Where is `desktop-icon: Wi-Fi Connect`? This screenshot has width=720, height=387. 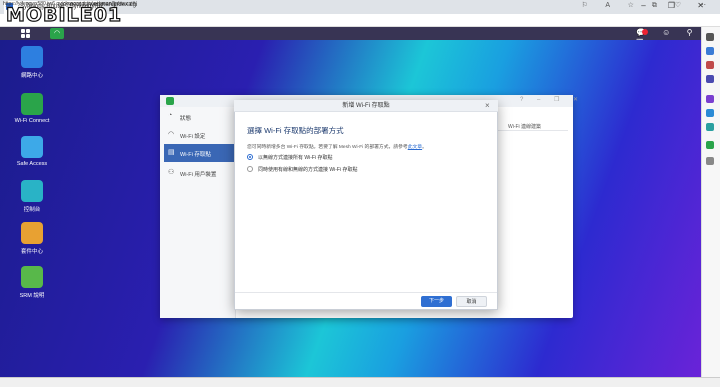
desktop-icon: Wi-Fi Connect is located at coordinates (32, 108).